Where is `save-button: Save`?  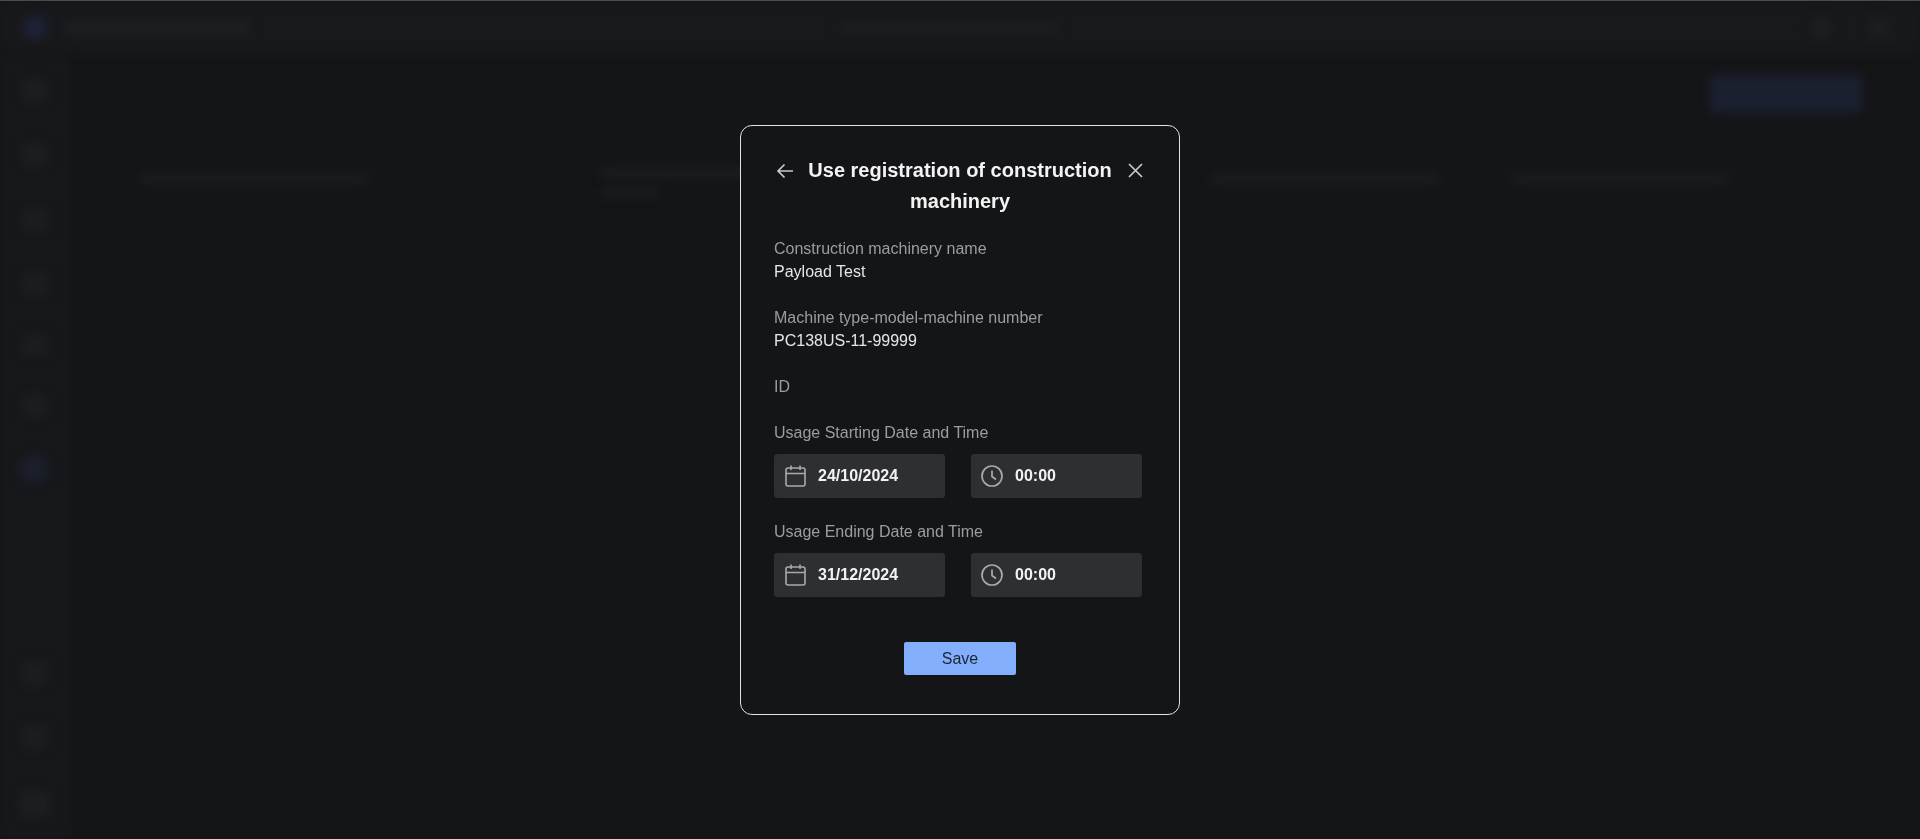
save-button: Save is located at coordinates (960, 658).